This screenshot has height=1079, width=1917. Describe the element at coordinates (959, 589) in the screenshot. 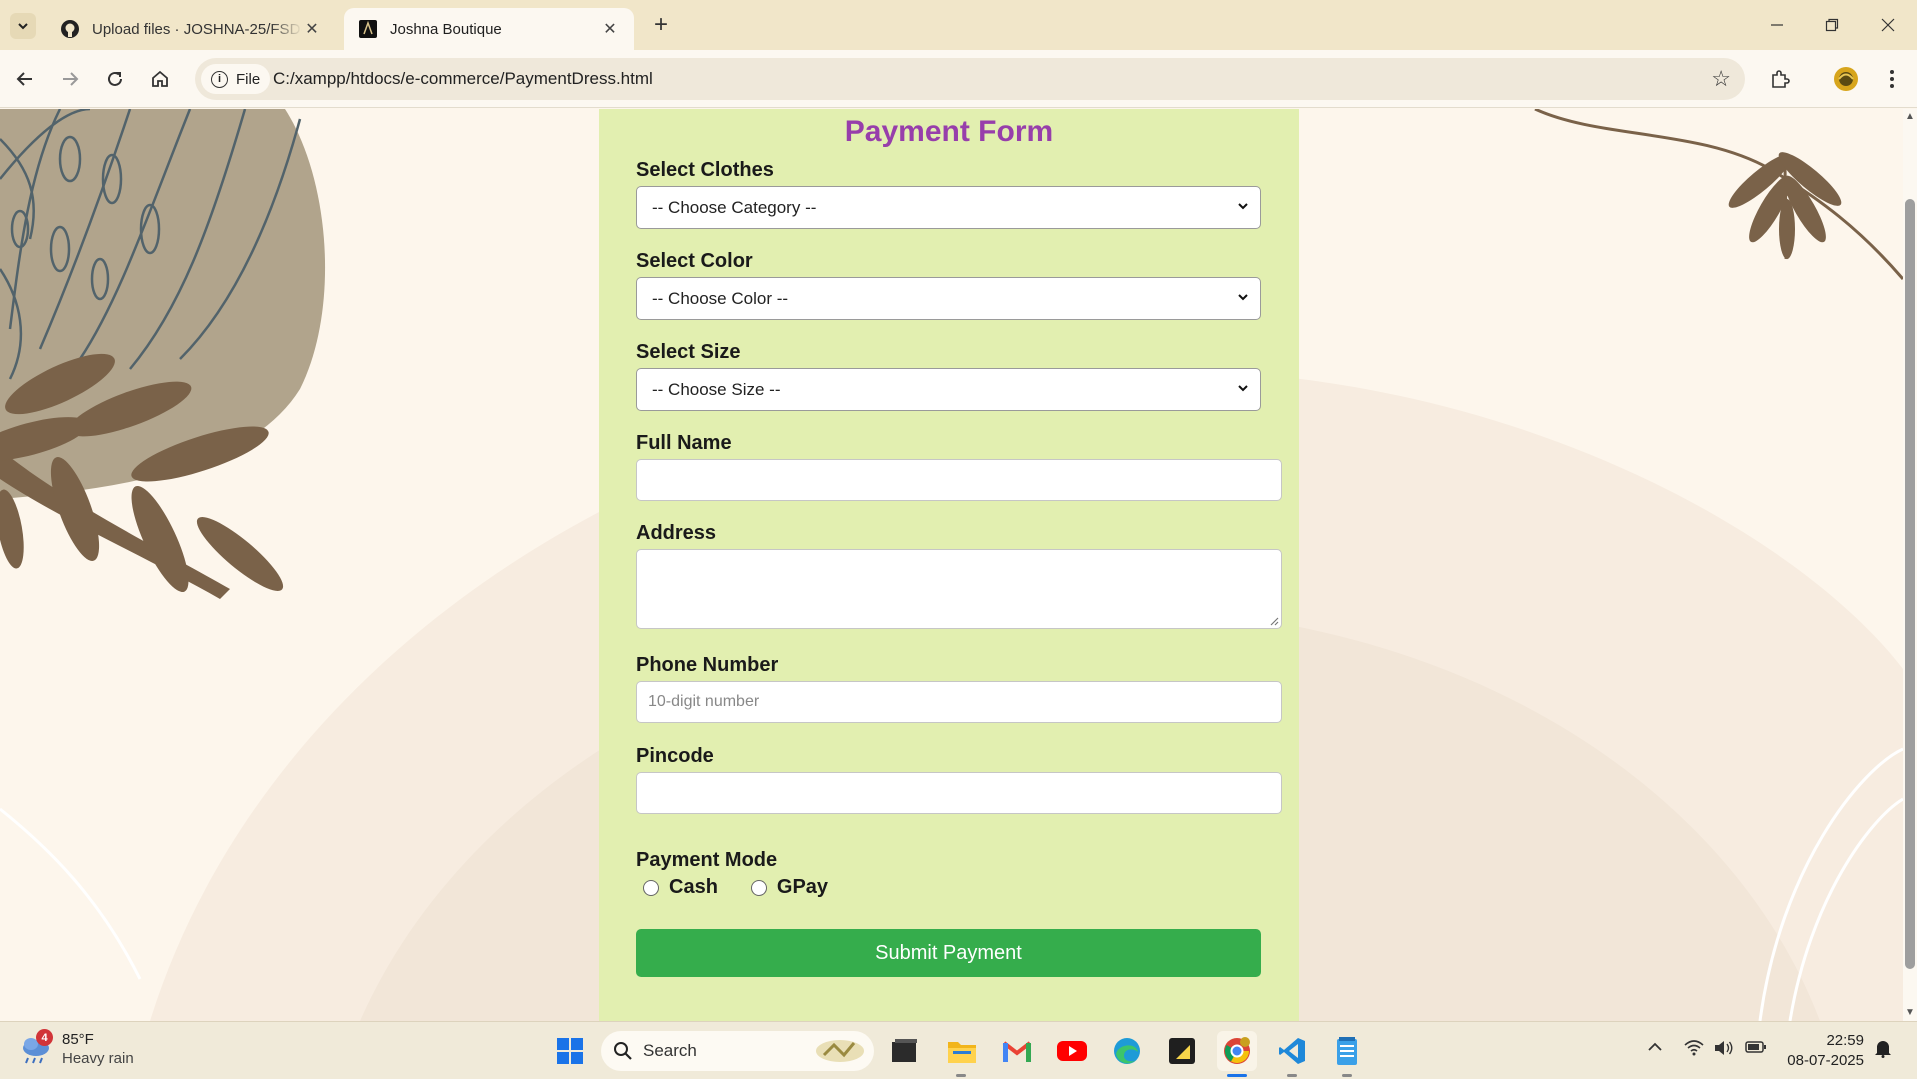

I see `address-field` at that location.